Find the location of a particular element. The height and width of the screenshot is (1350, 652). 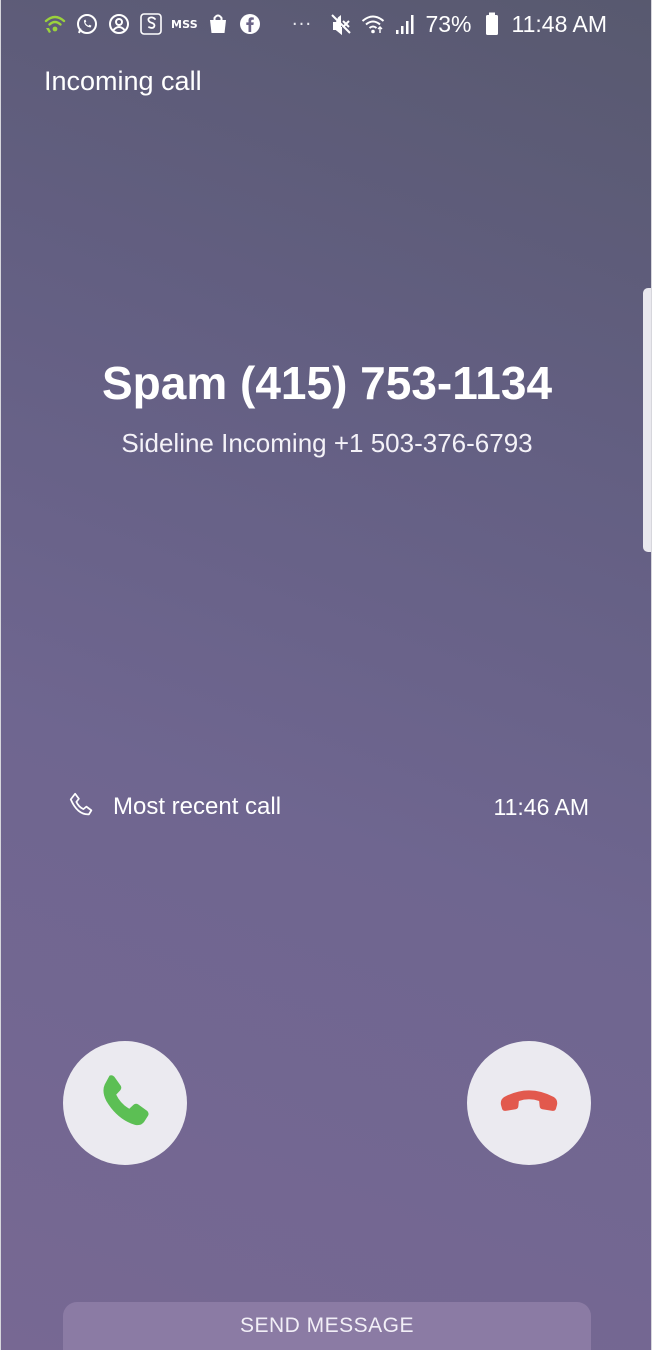

accept-call-button is located at coordinates (125, 1103).